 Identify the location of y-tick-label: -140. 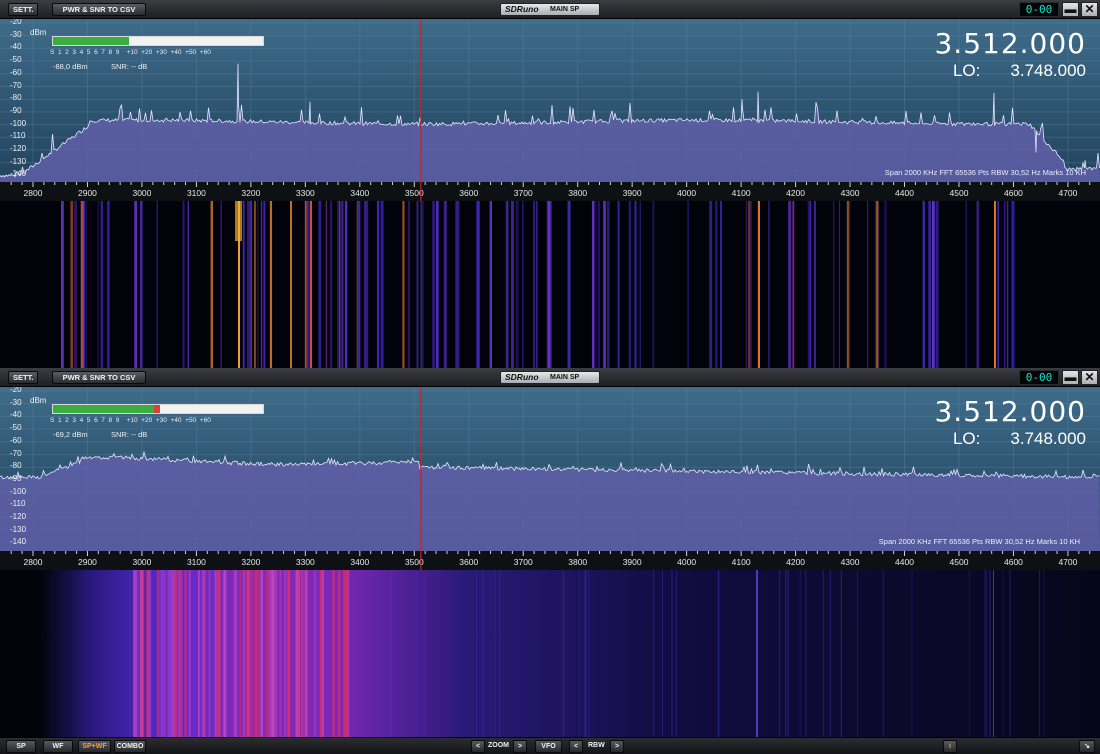
(18, 174).